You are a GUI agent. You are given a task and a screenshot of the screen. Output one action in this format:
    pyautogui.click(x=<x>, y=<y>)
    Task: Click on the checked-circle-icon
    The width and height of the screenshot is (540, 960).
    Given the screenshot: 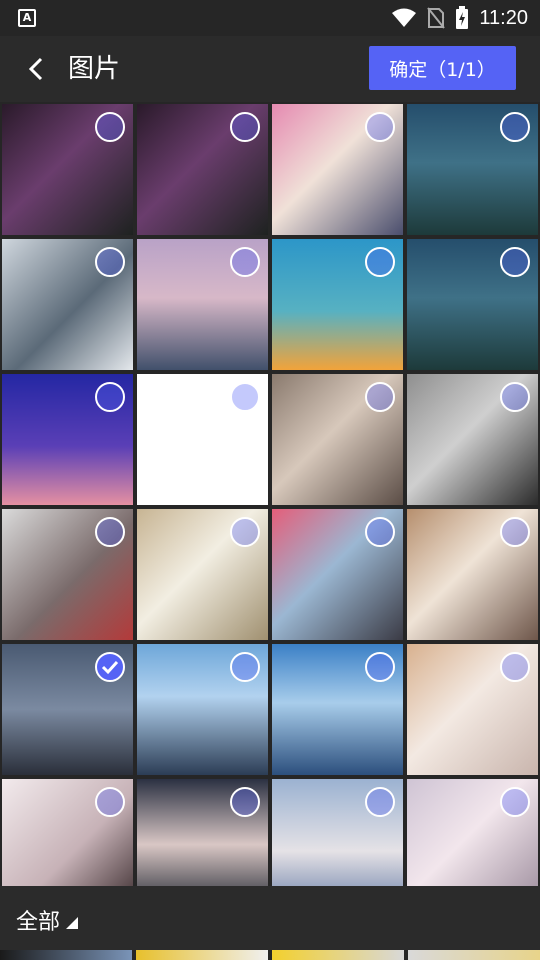 What is the action you would take?
    pyautogui.click(x=110, y=667)
    